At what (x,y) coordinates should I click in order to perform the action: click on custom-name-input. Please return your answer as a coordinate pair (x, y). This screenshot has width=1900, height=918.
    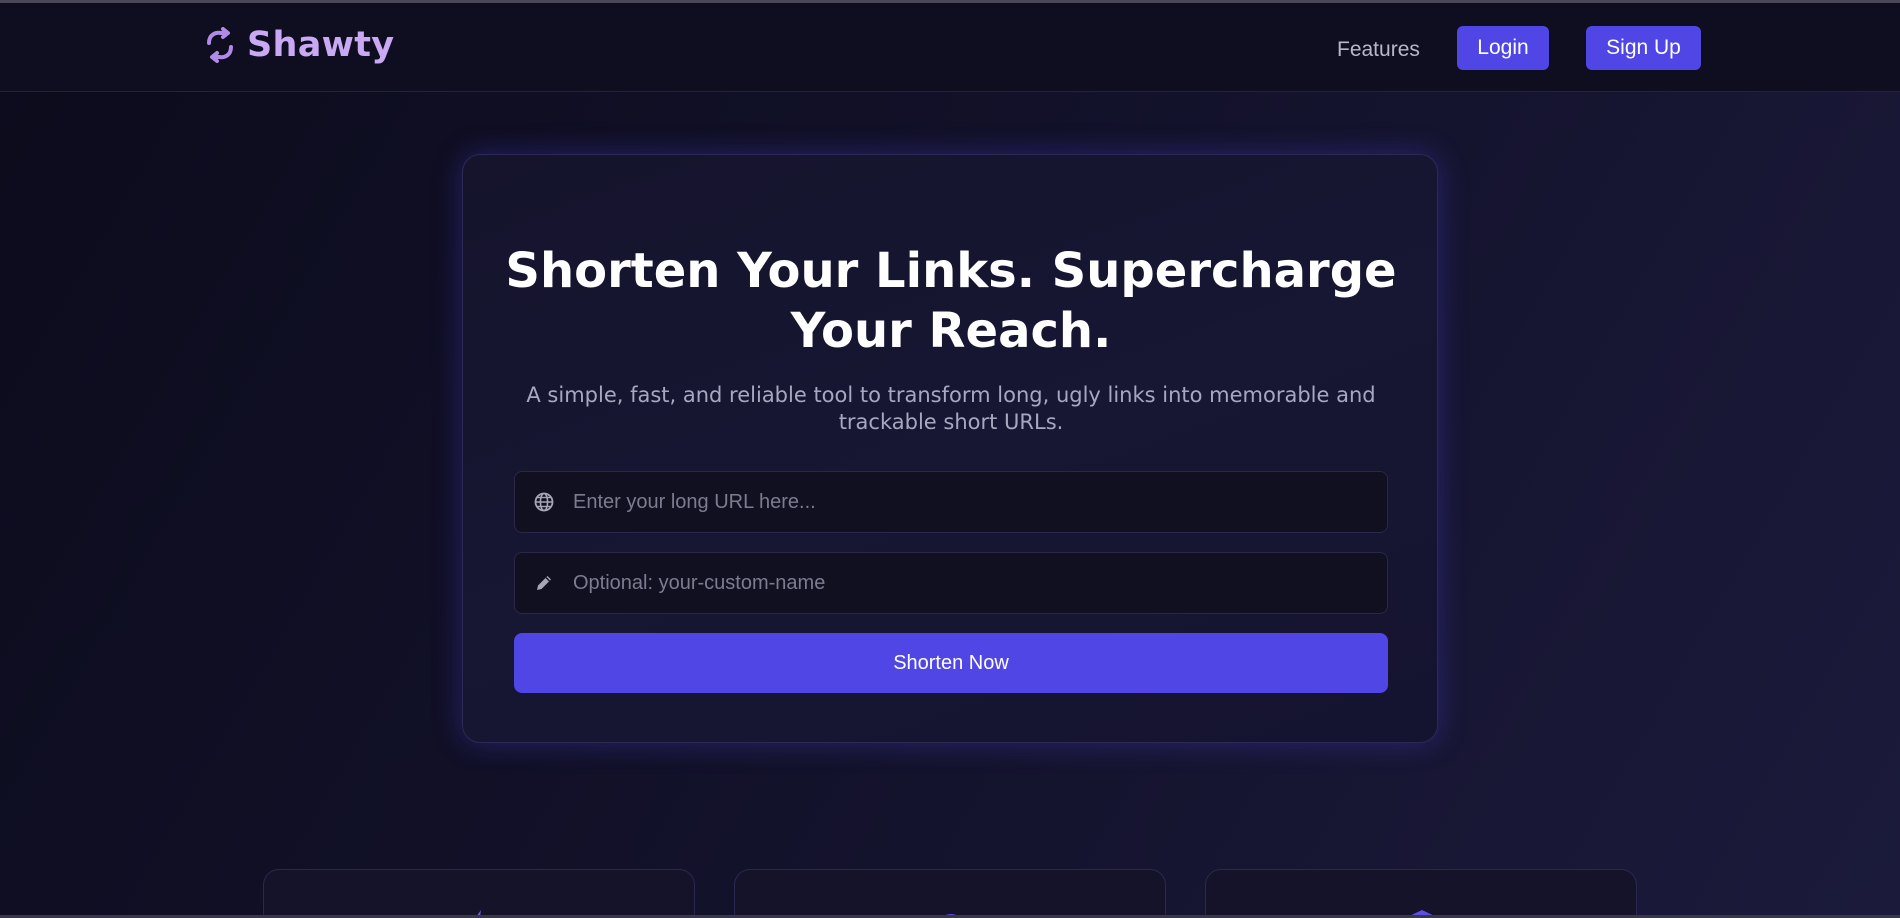
    Looking at the image, I should click on (980, 583).